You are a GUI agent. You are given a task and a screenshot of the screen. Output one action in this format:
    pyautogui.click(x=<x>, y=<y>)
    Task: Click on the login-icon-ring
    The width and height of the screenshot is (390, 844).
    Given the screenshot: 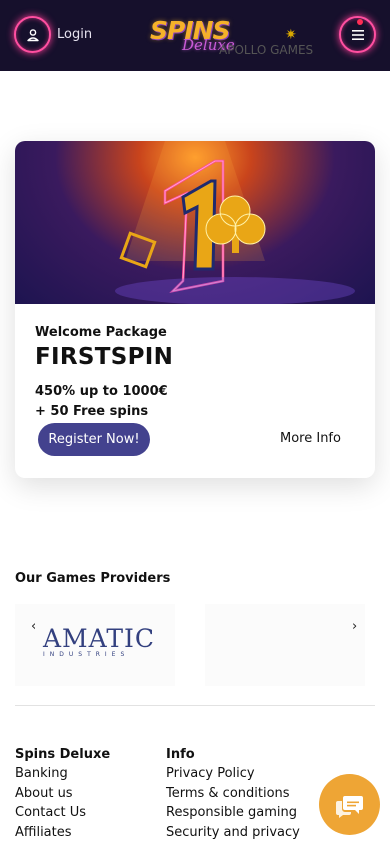 What is the action you would take?
    pyautogui.click(x=32, y=34)
    